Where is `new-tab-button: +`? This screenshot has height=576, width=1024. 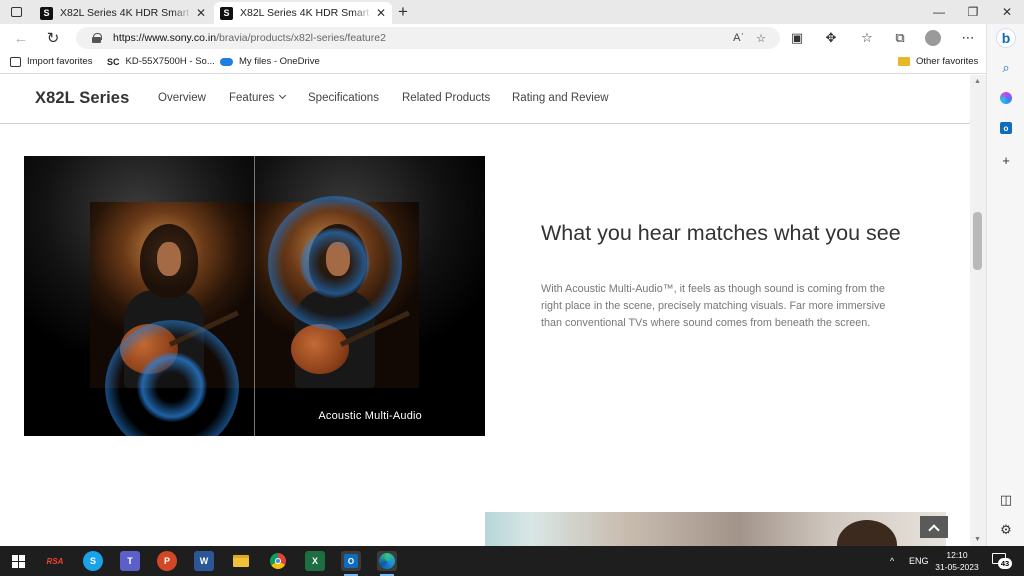
new-tab-button: + is located at coordinates (403, 12).